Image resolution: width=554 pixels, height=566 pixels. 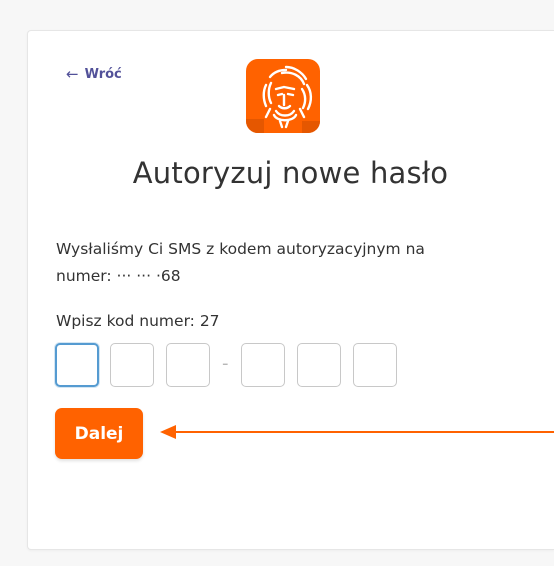 What do you see at coordinates (99, 433) in the screenshot?
I see `next-button: Dalej` at bounding box center [99, 433].